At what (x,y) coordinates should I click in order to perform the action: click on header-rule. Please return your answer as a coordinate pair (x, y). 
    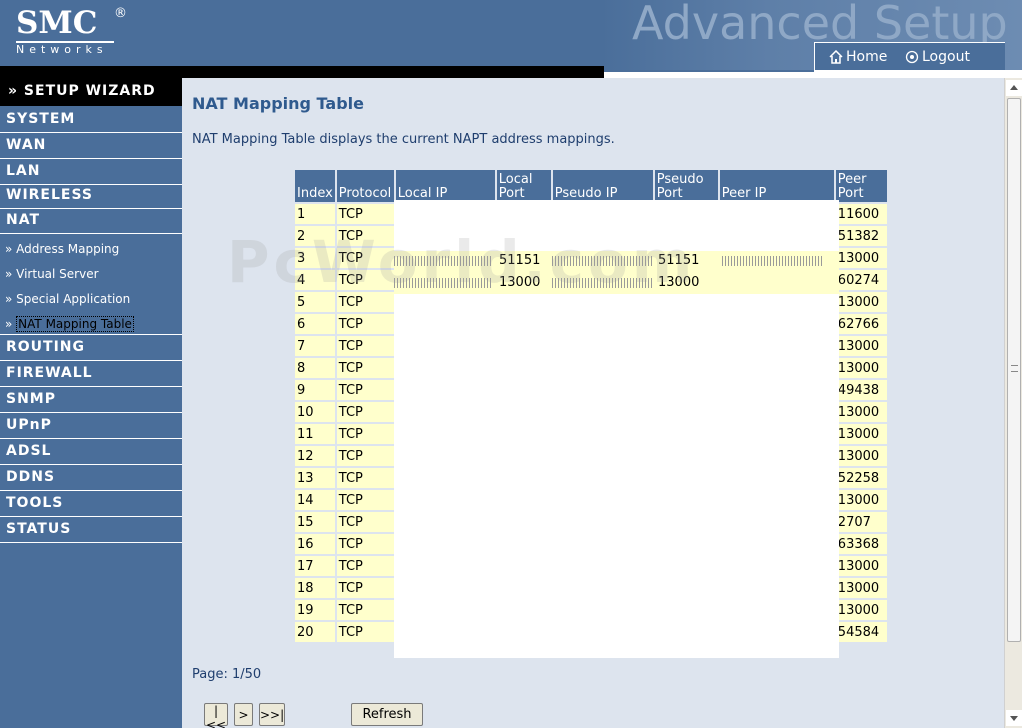
    Looking at the image, I should click on (709, 71).